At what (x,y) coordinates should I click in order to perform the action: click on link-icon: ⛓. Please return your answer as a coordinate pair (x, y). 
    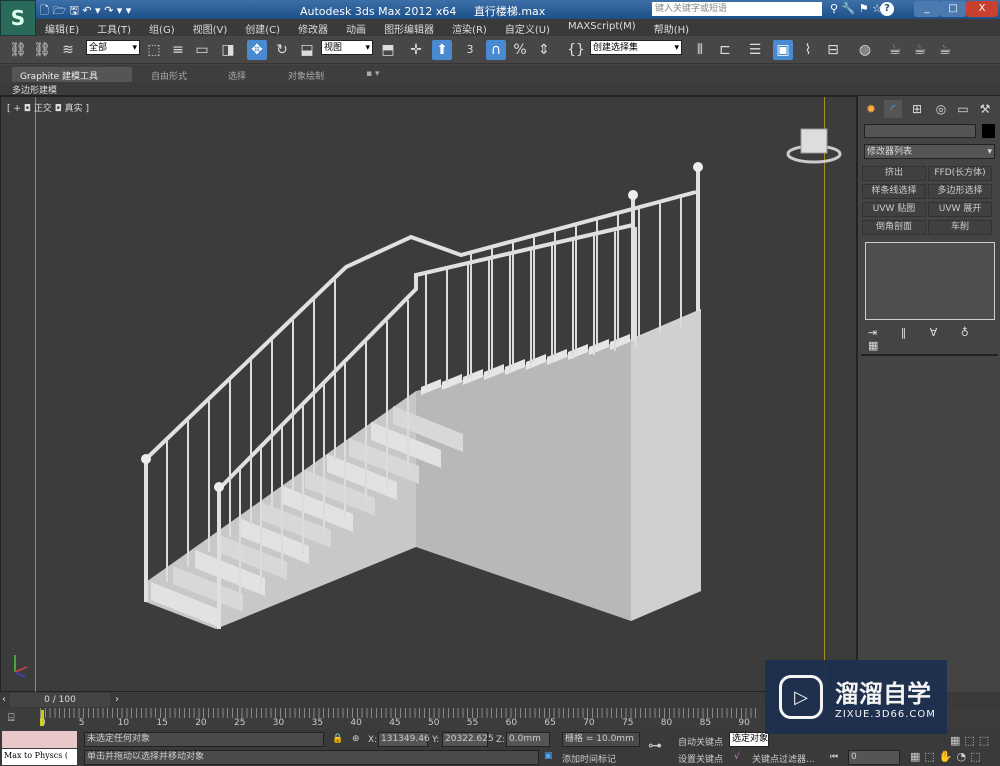
    Looking at the image, I should click on (18, 50).